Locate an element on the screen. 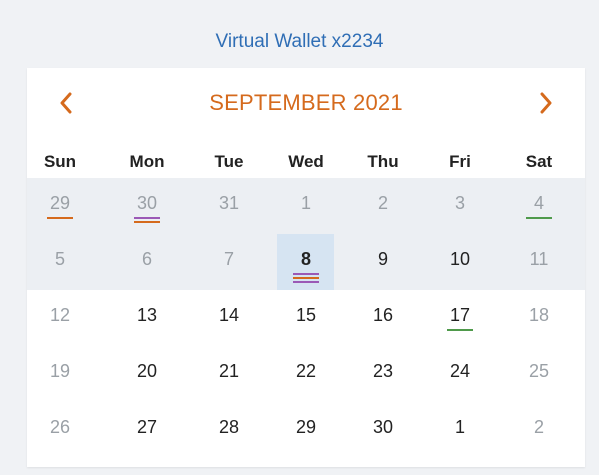 The height and width of the screenshot is (475, 599). day-cell: 3 is located at coordinates (460, 214).